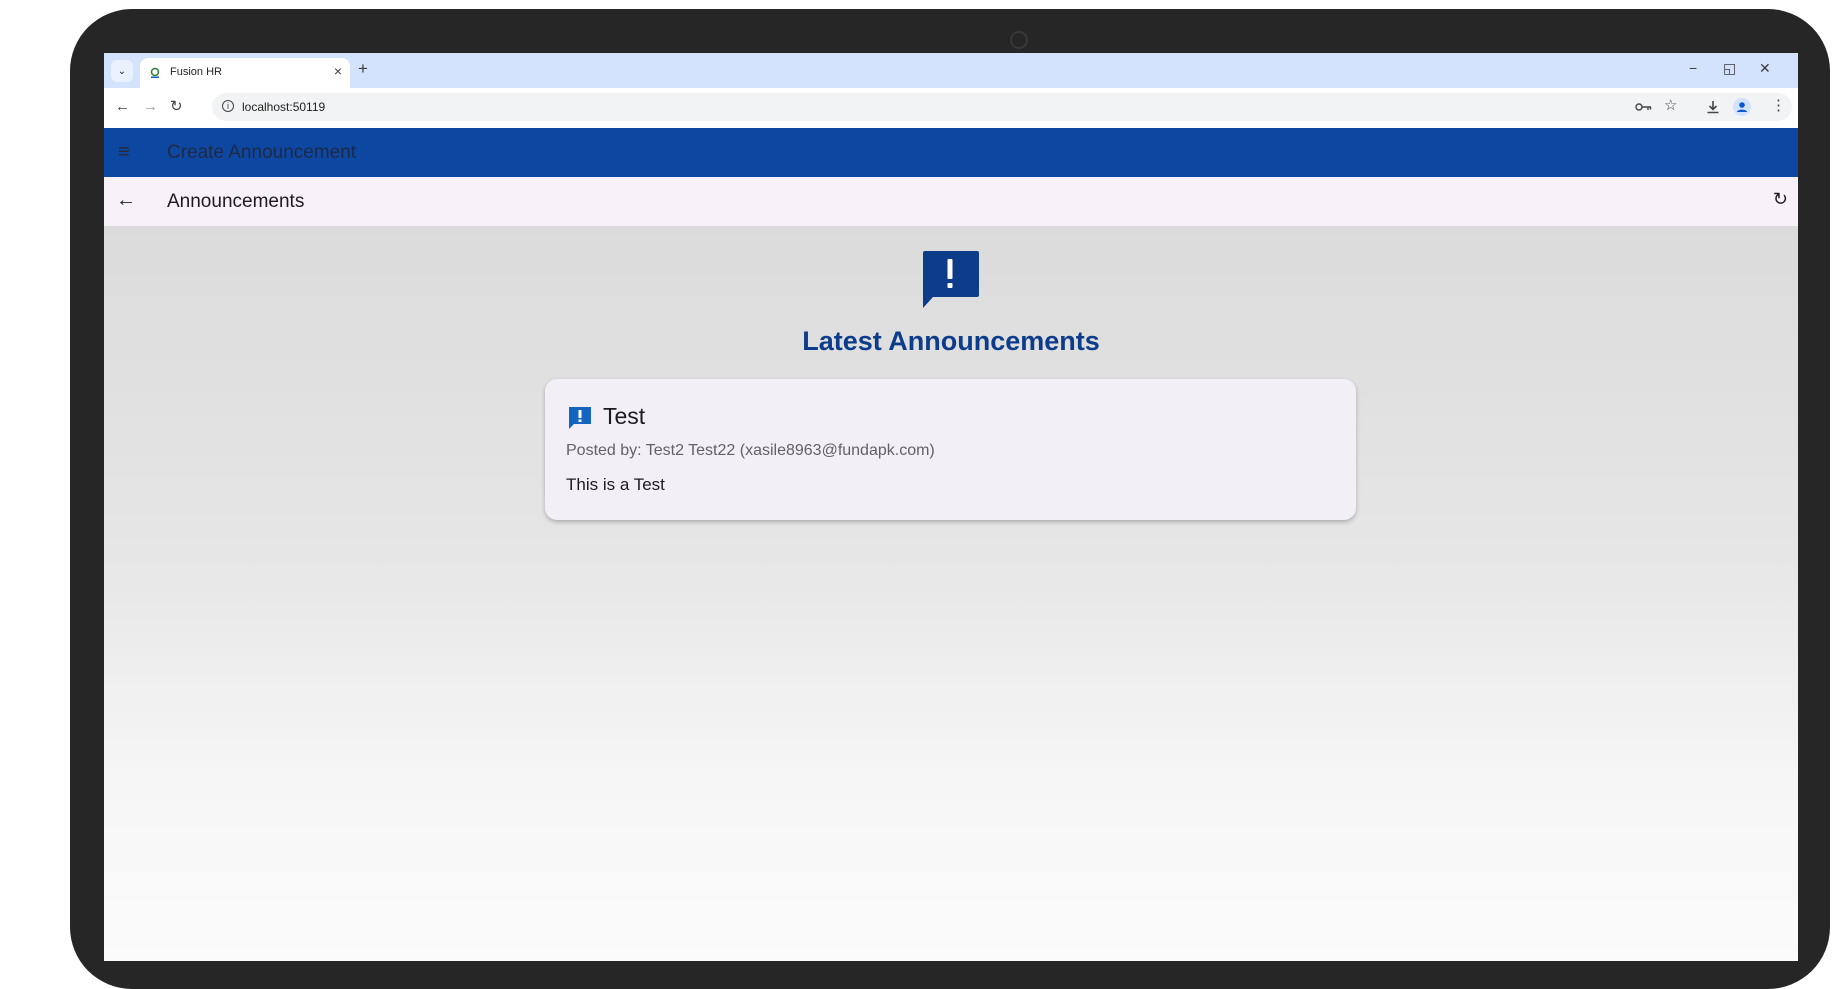 The image size is (1837, 989). What do you see at coordinates (155, 72) in the screenshot?
I see `fusion-hr-favicon-icon` at bounding box center [155, 72].